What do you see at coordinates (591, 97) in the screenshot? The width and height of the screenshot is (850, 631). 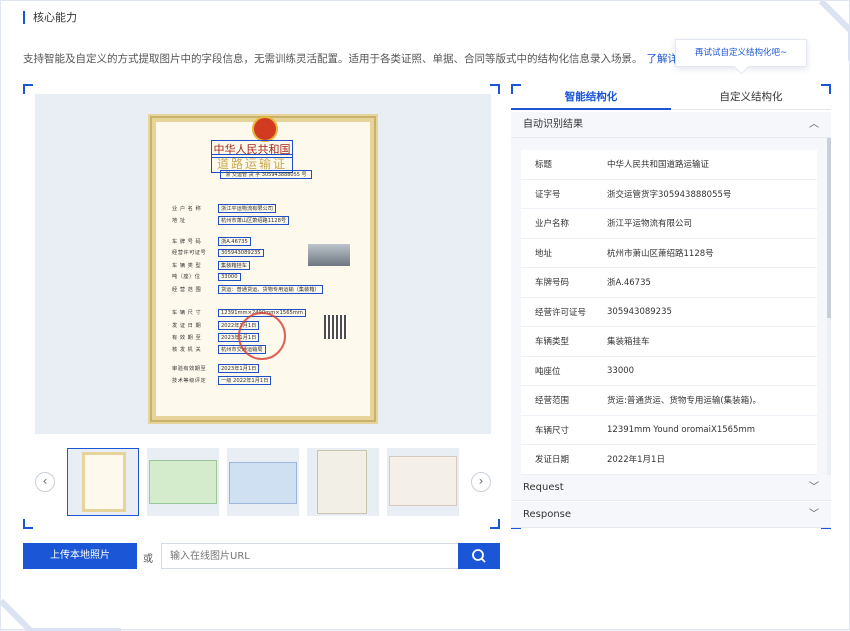 I see `tab-smart-structure: 智能结构化` at bounding box center [591, 97].